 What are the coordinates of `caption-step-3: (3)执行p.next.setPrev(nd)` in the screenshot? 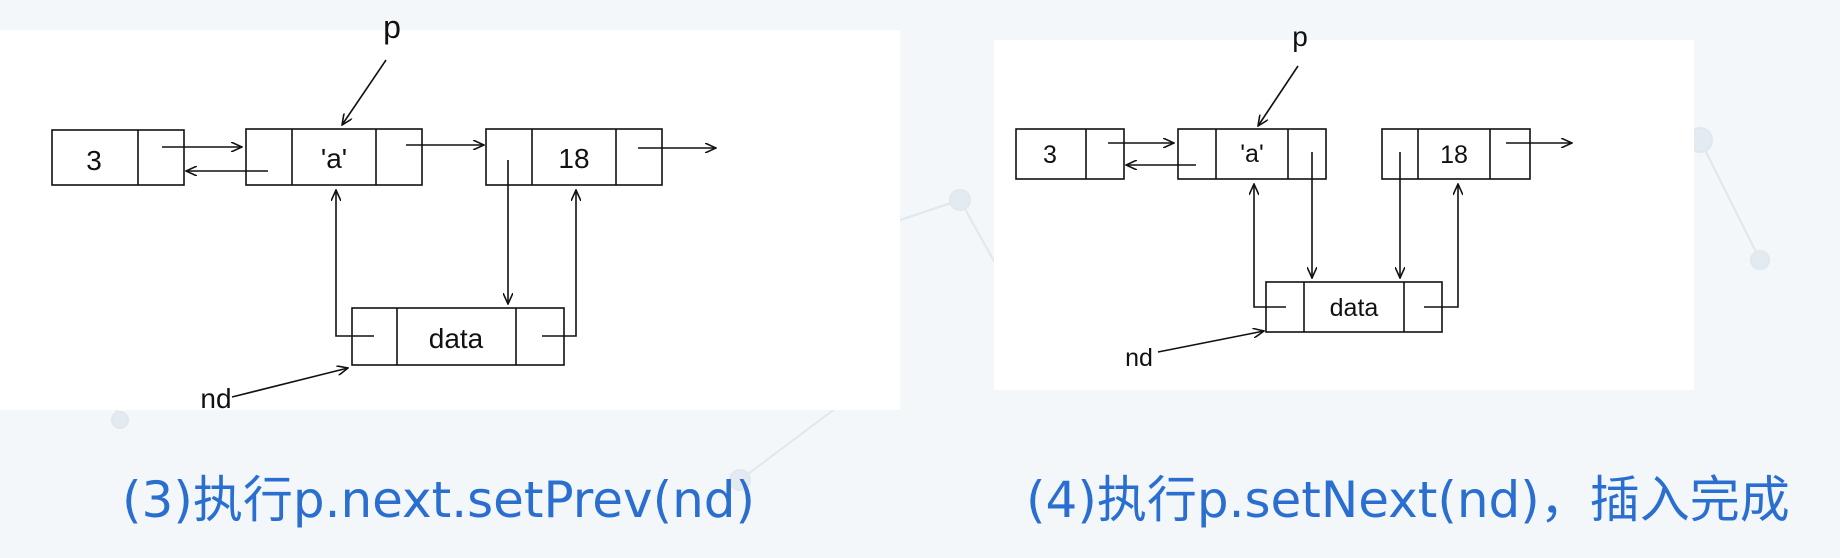 It's located at (439, 500).